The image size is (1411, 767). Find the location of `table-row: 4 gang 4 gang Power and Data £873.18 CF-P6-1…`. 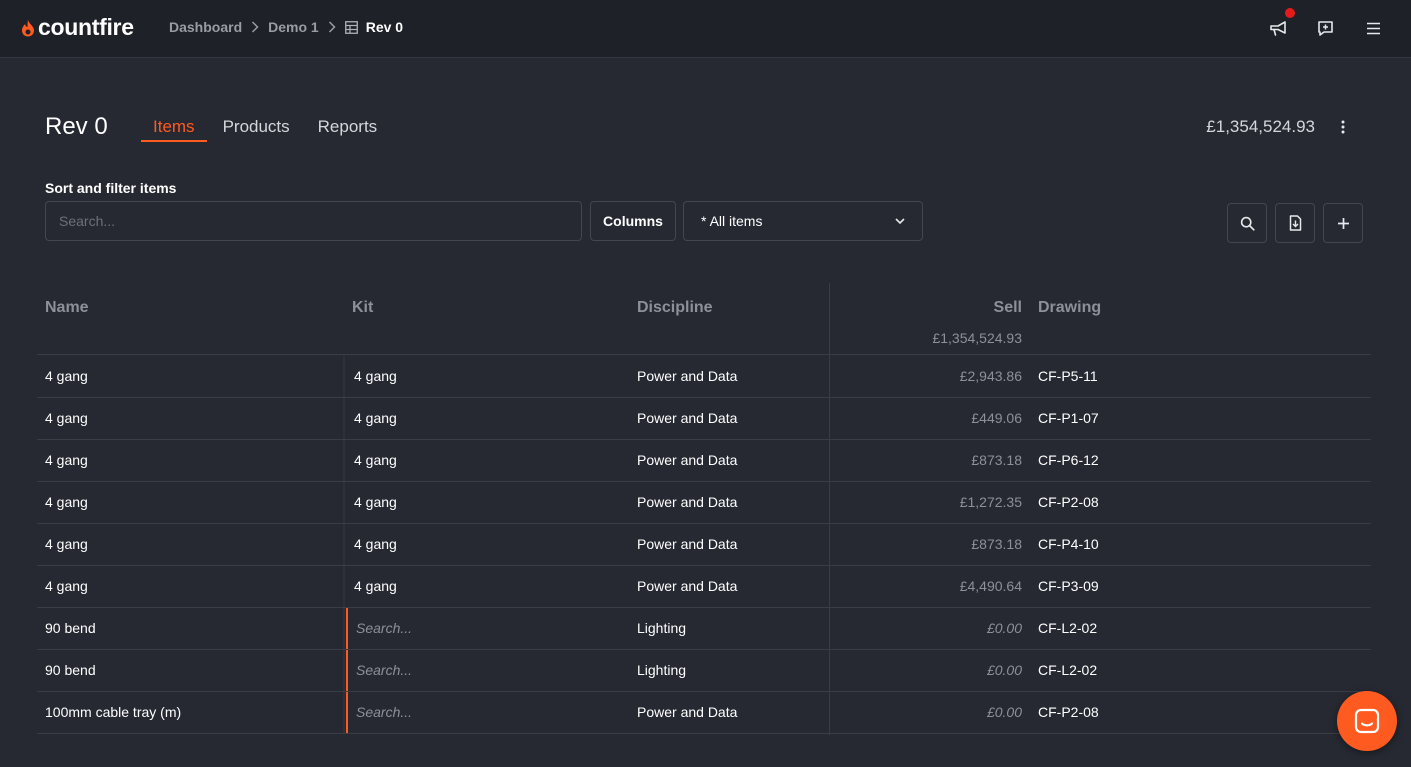

table-row: 4 gang 4 gang Power and Data £873.18 CF-P6-1… is located at coordinates (704, 461).